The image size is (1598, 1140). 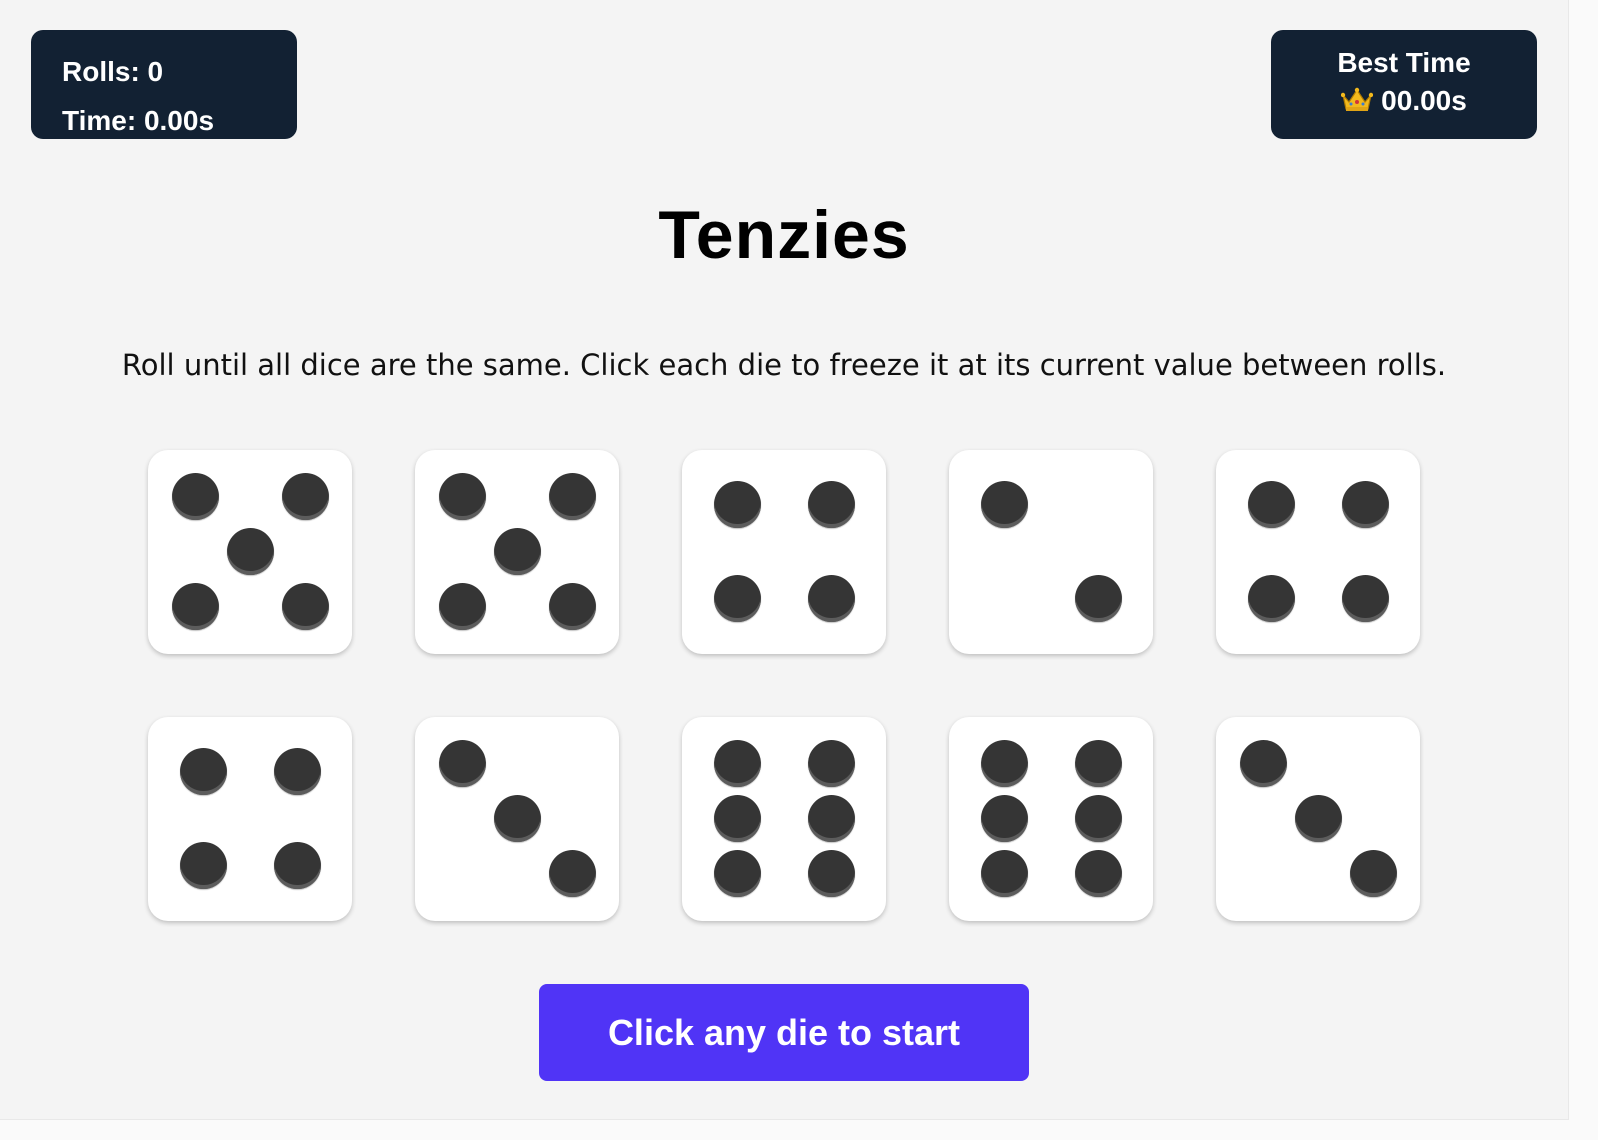 What do you see at coordinates (1424, 100) in the screenshot?
I see `best-time-value: 00.00s` at bounding box center [1424, 100].